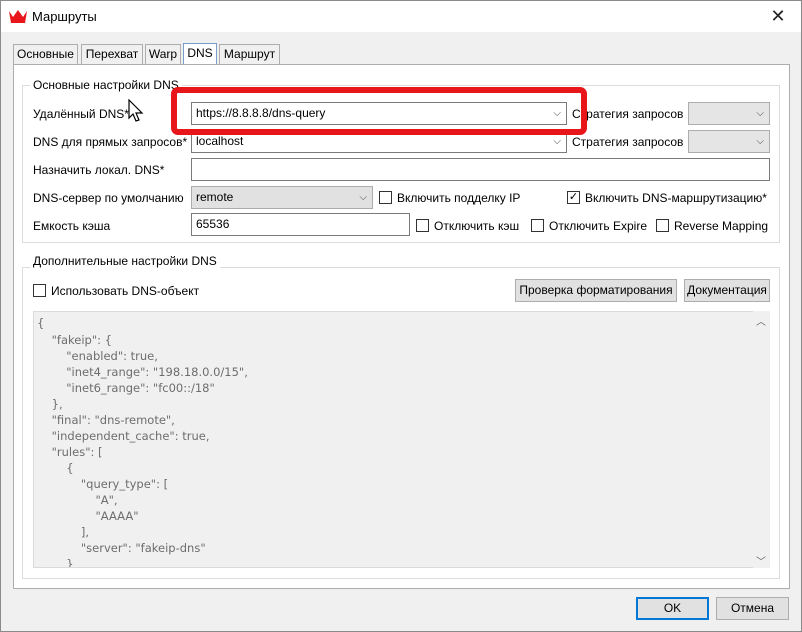 Image resolution: width=802 pixels, height=632 pixels. I want to click on close-button: ✕, so click(778, 16).